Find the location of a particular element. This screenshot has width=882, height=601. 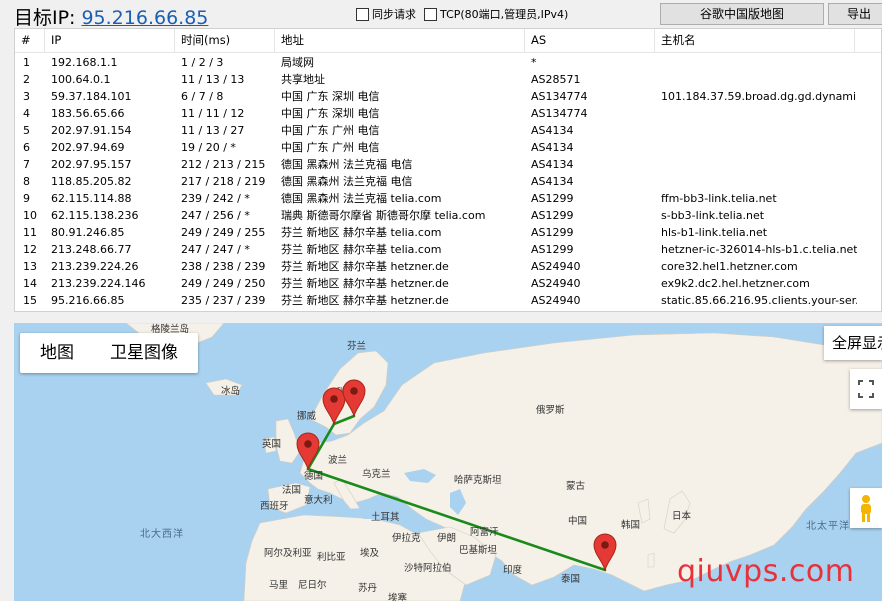

cell-hostname: hetzner-ic-326014-hls-b1.c.telia.net is located at coordinates (759, 249).